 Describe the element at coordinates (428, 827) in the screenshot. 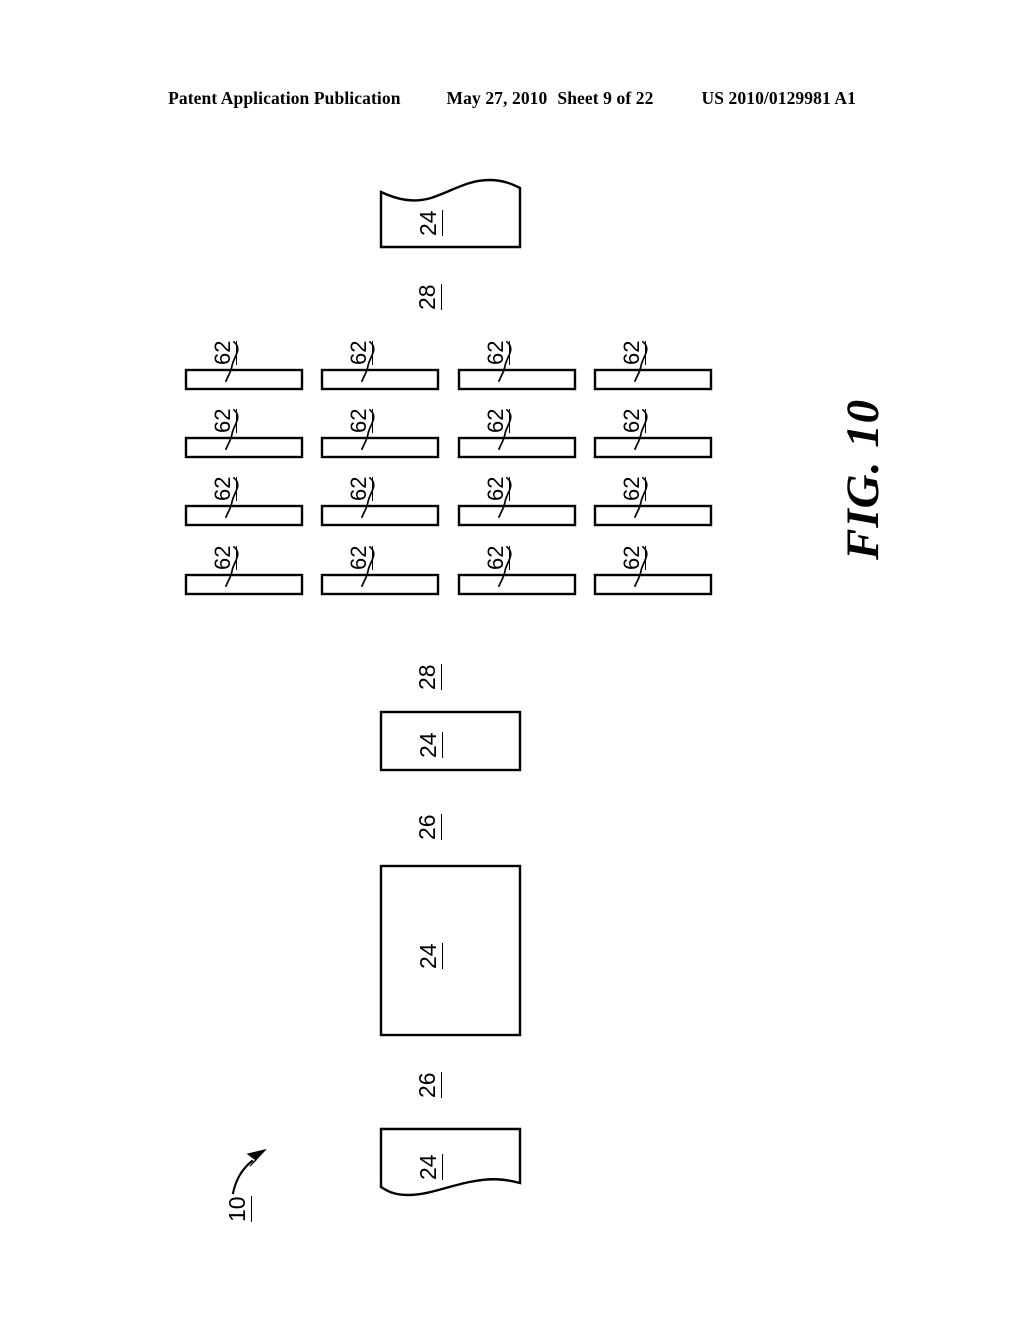

I see `ref-label-26-upper: 26` at that location.